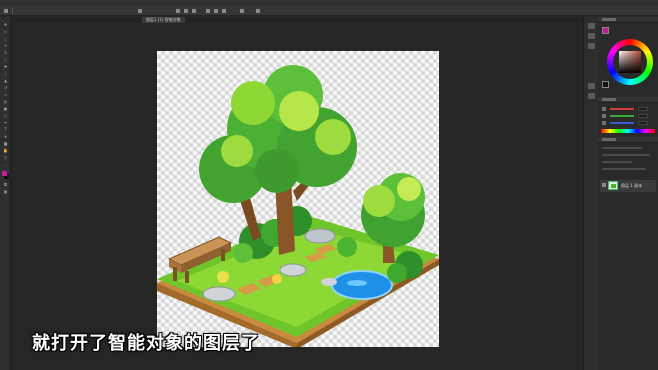 The width and height of the screenshot is (658, 370). I want to click on layers-panel-tab, so click(609, 139).